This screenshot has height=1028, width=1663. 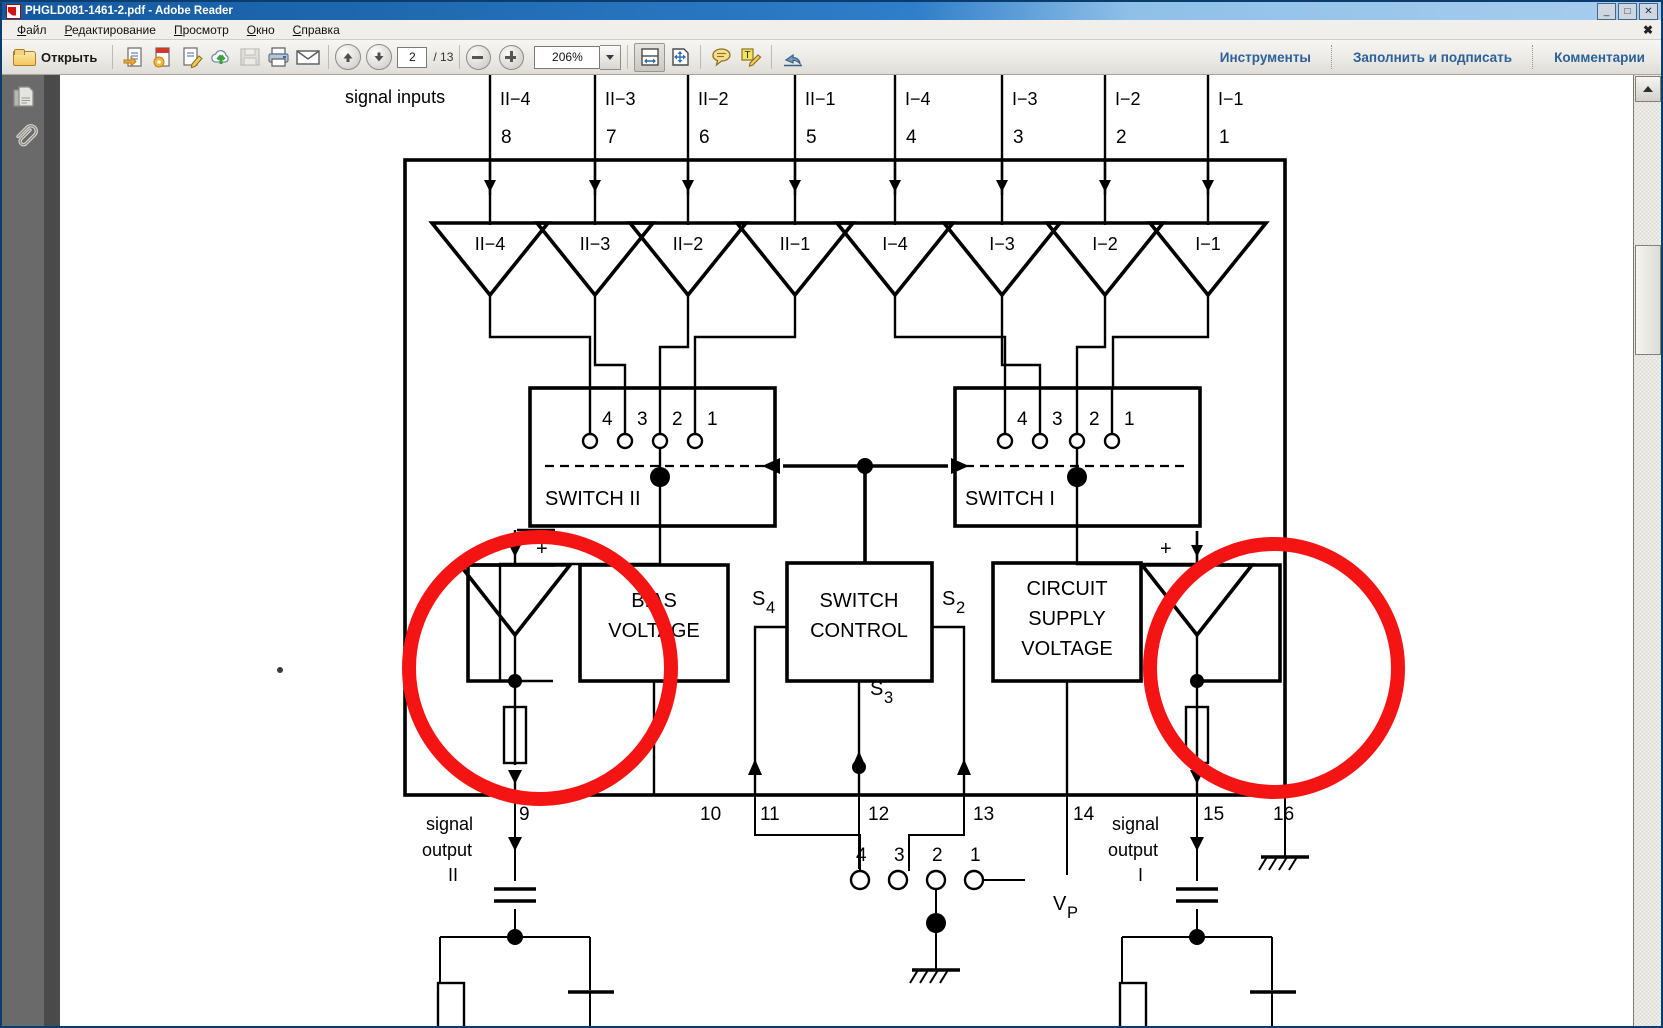 What do you see at coordinates (811, 137) in the screenshot?
I see `svg-text: 5` at bounding box center [811, 137].